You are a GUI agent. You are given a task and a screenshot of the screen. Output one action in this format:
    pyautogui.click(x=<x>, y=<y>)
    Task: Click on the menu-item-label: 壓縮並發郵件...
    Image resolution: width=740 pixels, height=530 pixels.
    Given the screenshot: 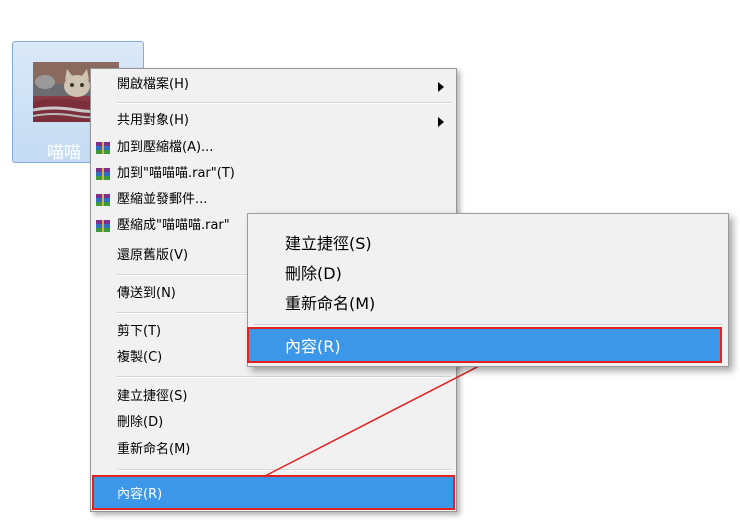 What is the action you would take?
    pyautogui.click(x=162, y=199)
    